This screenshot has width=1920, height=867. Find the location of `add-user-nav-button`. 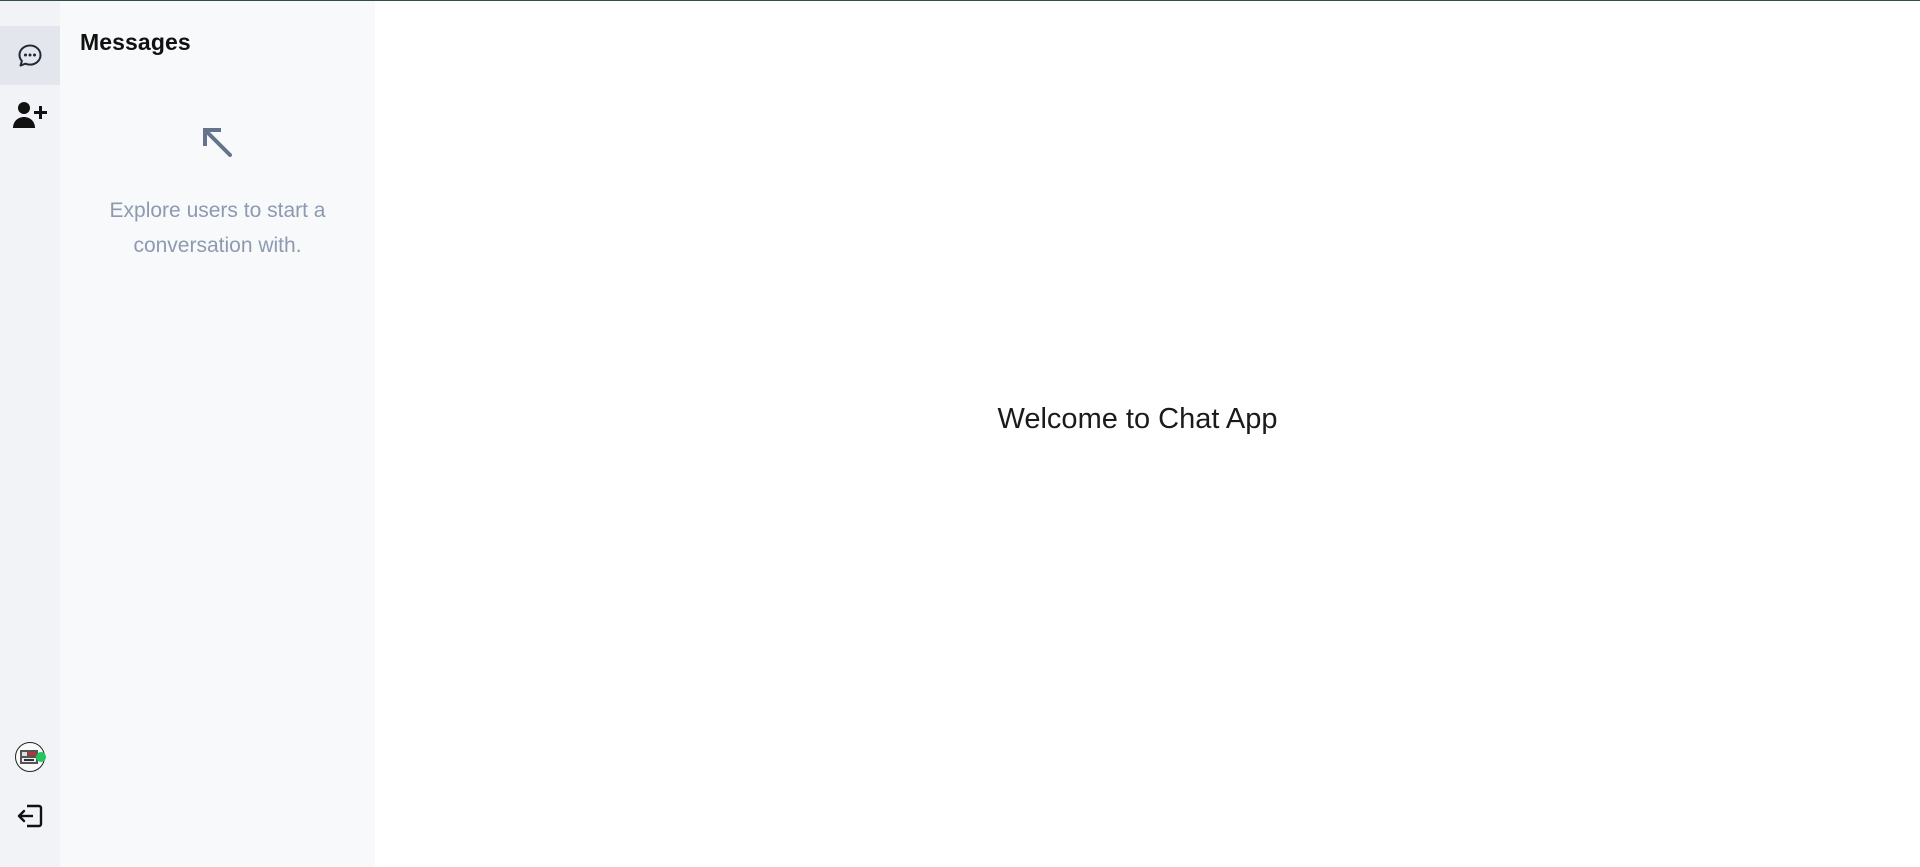

add-user-nav-button is located at coordinates (30, 114).